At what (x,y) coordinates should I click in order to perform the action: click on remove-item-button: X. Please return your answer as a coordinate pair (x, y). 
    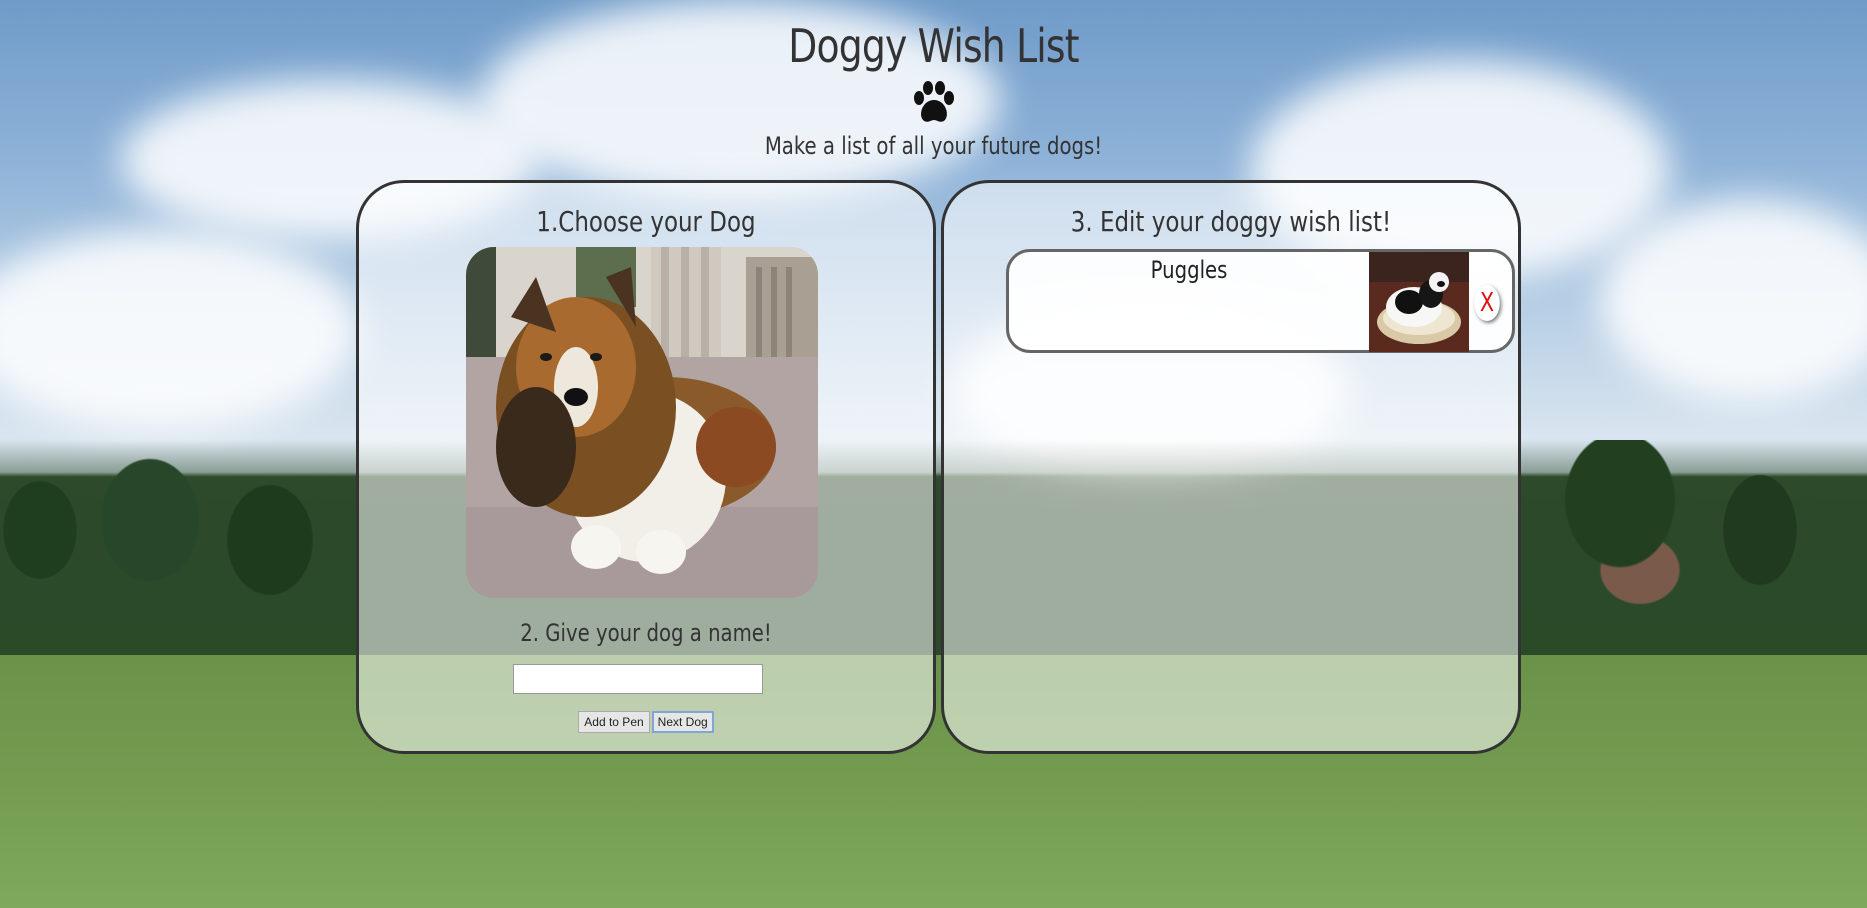
    Looking at the image, I should click on (1487, 303).